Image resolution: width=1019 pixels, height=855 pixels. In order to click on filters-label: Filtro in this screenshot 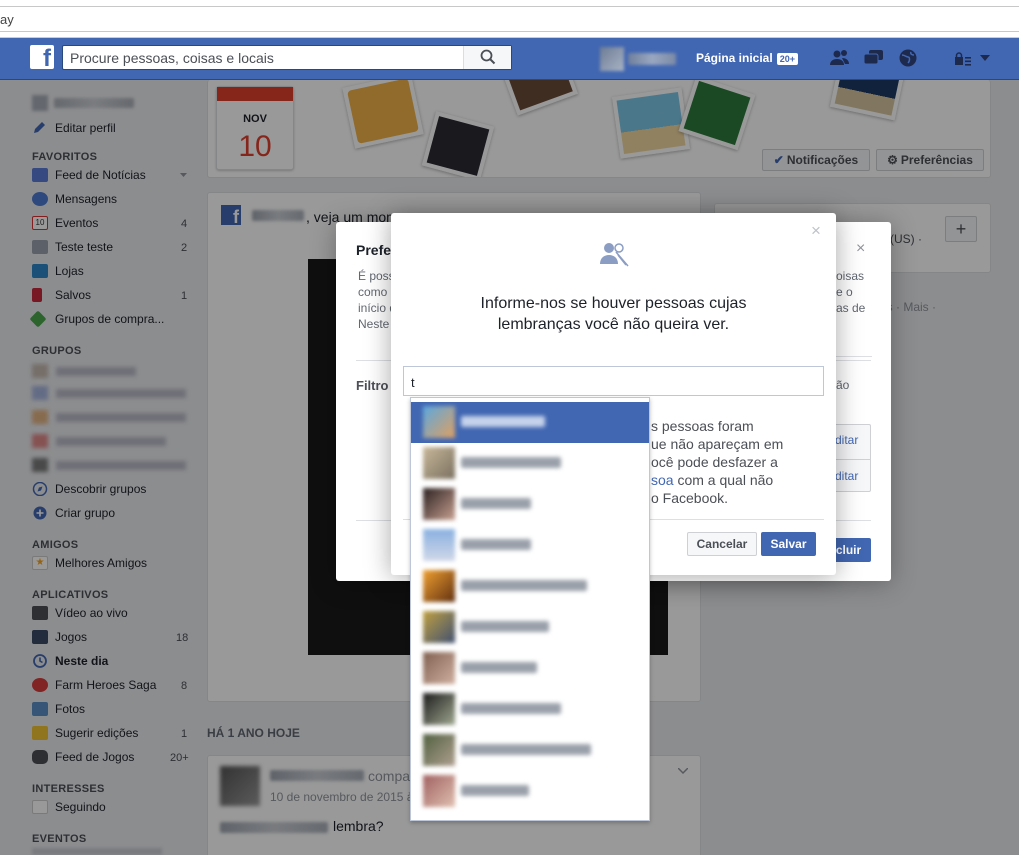, I will do `click(372, 385)`.